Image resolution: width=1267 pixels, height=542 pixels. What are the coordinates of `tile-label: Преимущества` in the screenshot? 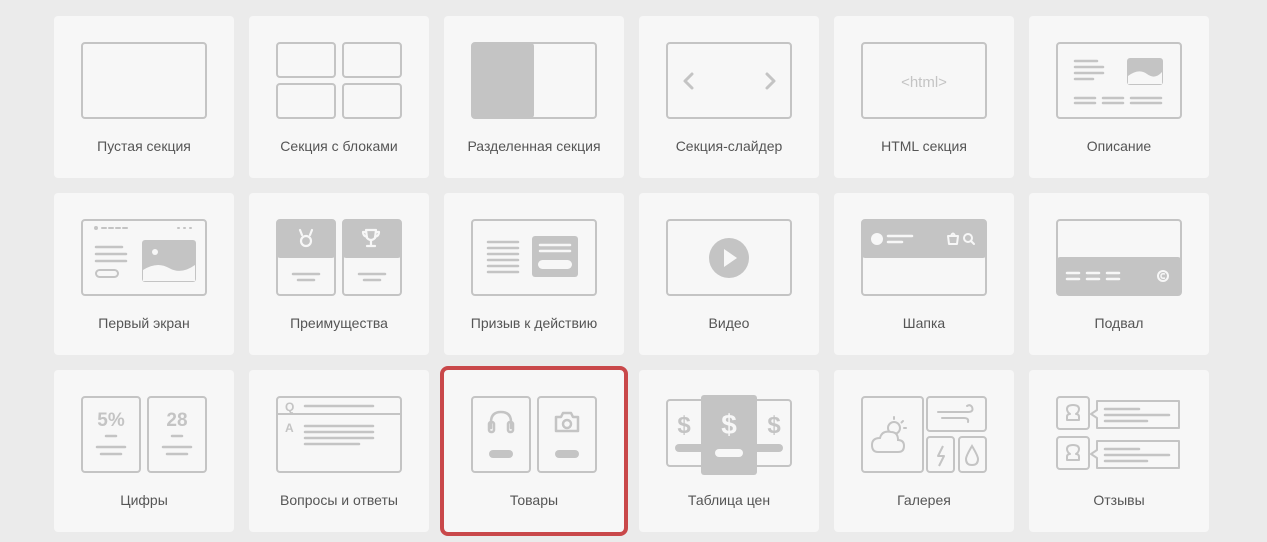 It's located at (339, 323).